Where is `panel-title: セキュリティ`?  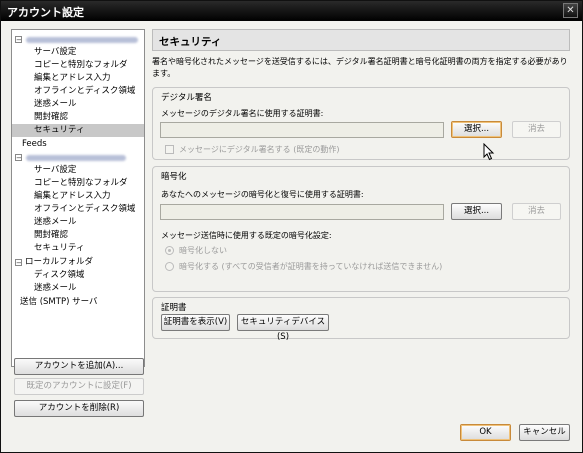 panel-title: セキュリティ is located at coordinates (190, 42).